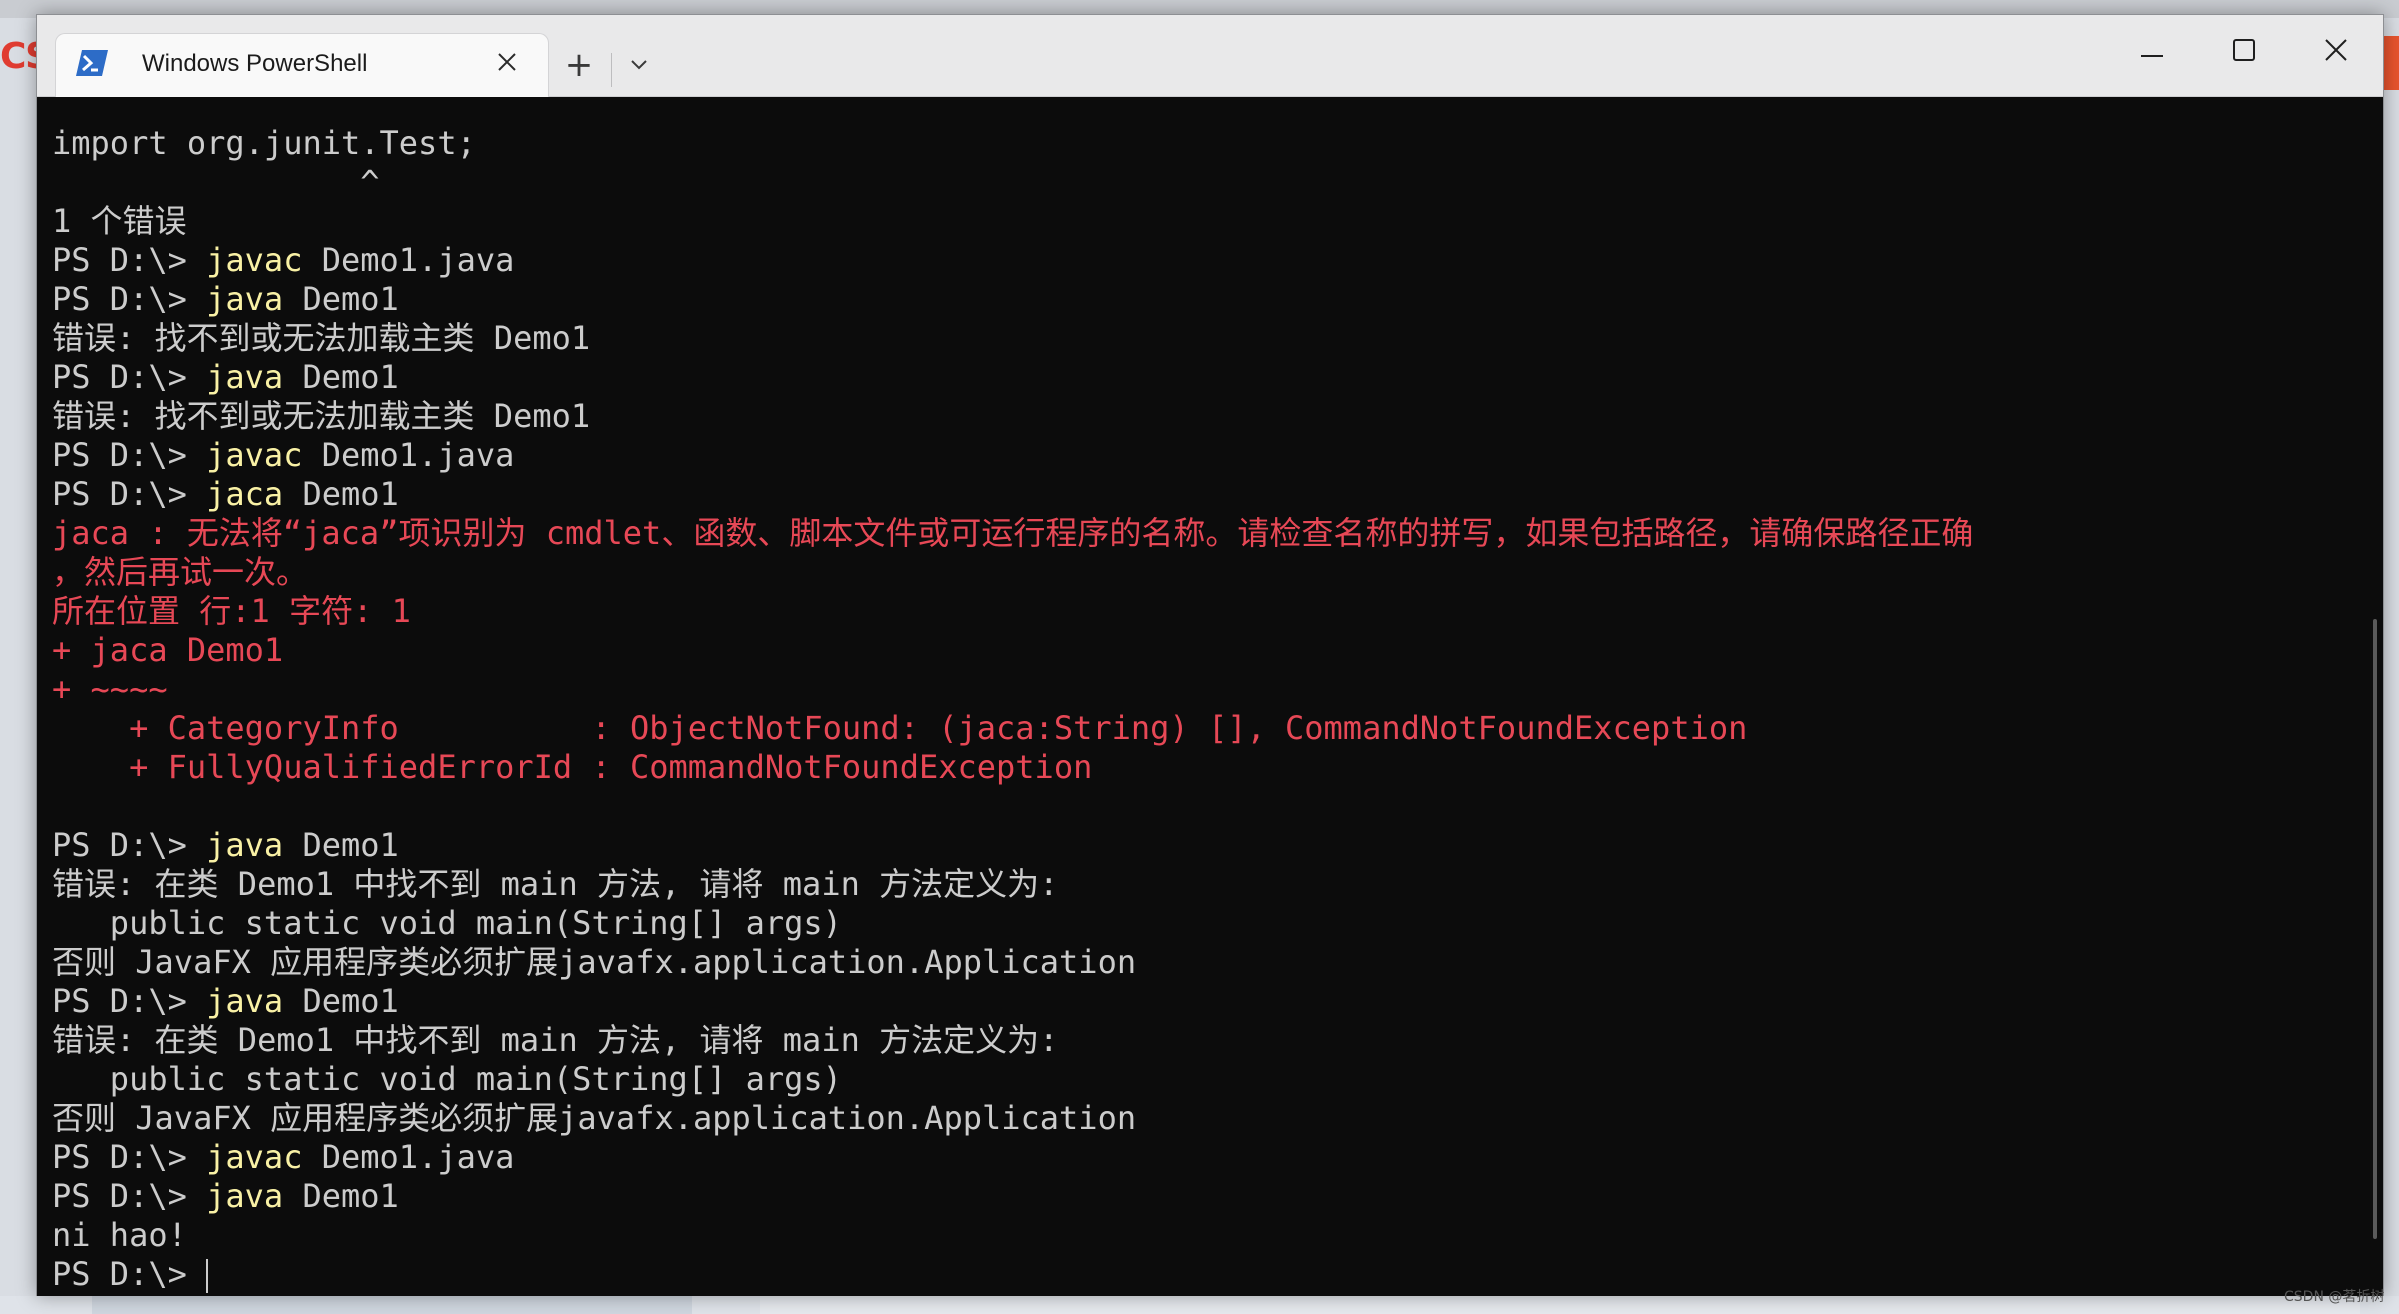 The image size is (2399, 1314). Describe the element at coordinates (2375, 929) in the screenshot. I see `scrollbar-thumb` at that location.